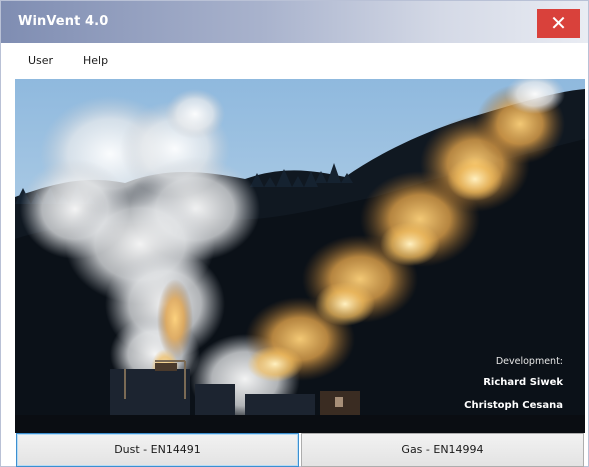 The height and width of the screenshot is (467, 589). I want to click on gas-button: Gas - EN14994, so click(442, 450).